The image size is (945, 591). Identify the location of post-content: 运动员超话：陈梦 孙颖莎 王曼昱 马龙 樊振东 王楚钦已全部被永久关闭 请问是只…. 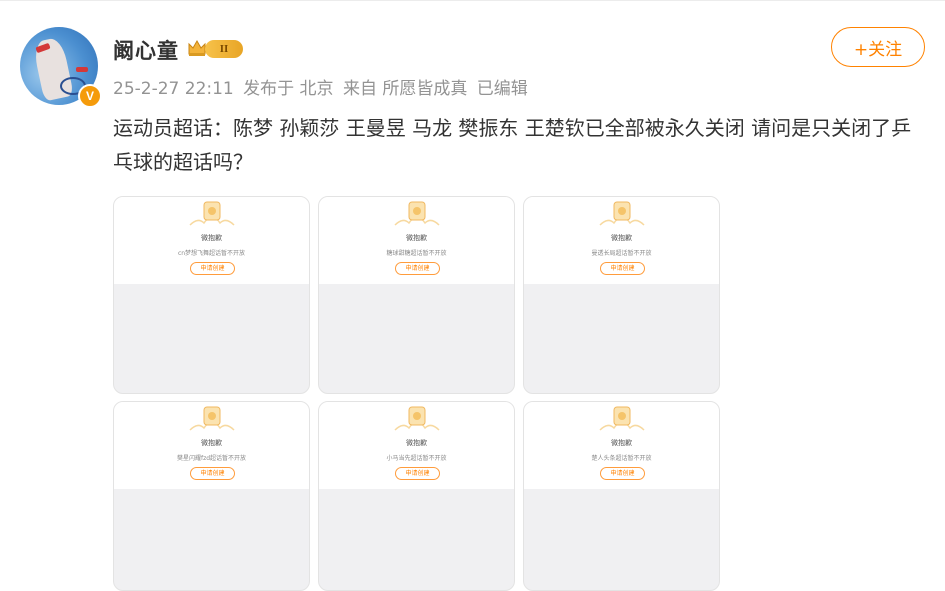
(512, 145).